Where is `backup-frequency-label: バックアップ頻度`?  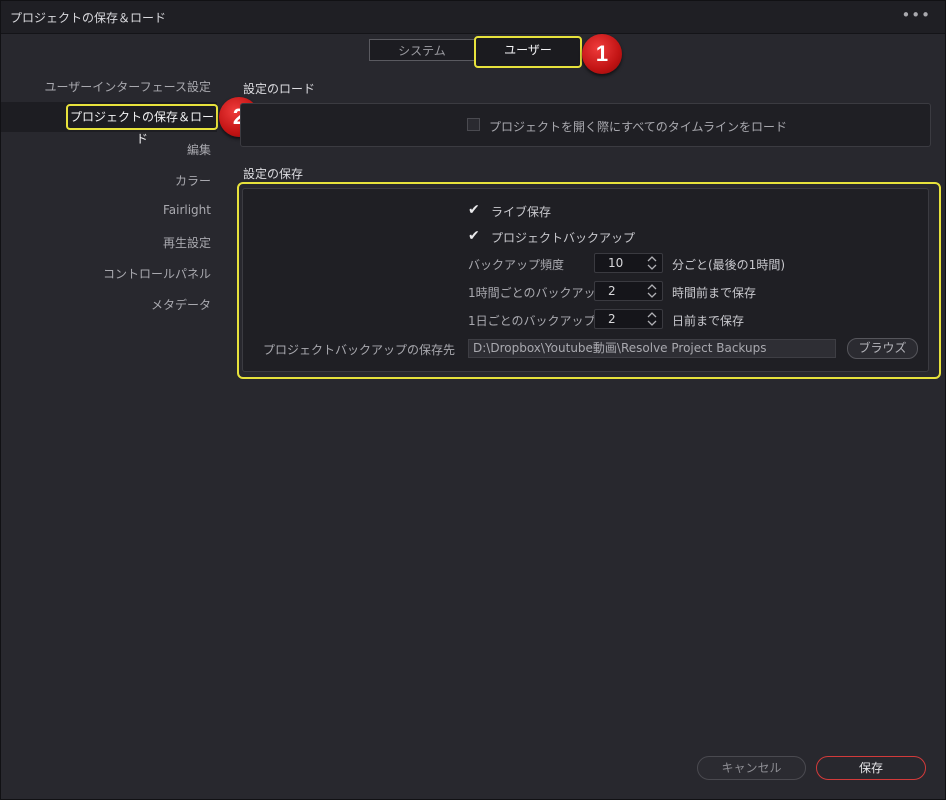
backup-frequency-label: バックアップ頻度 is located at coordinates (516, 265).